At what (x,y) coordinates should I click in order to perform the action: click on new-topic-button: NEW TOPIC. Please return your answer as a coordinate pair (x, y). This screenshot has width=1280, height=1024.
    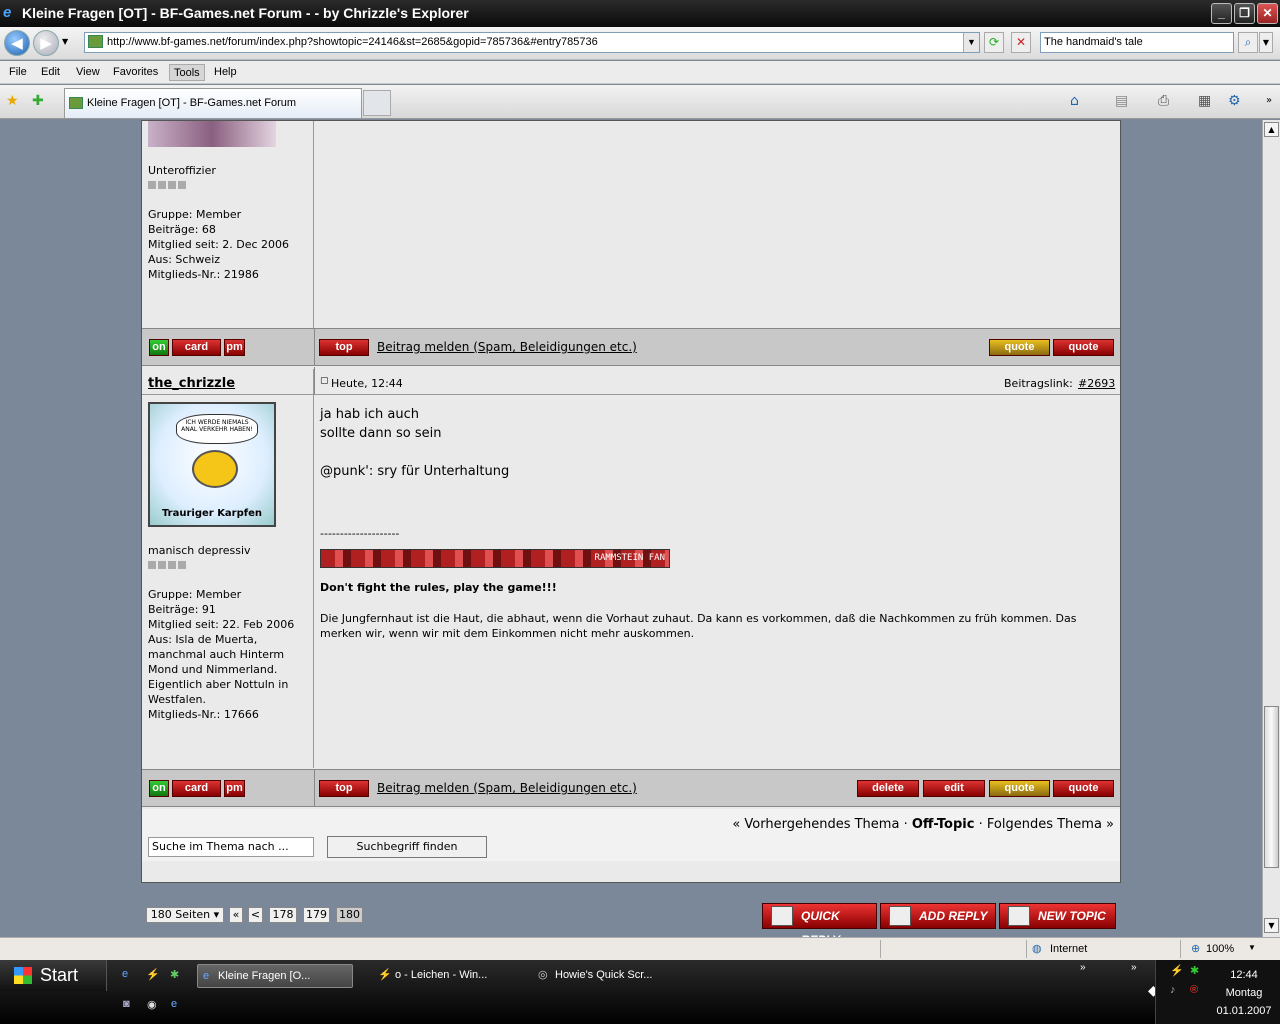
    Looking at the image, I should click on (1057, 916).